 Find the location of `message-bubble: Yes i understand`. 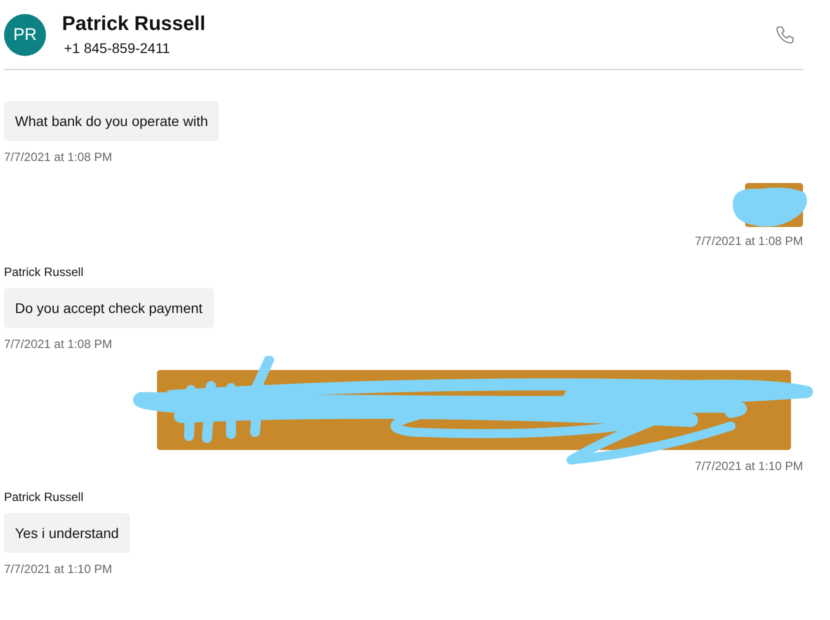

message-bubble: Yes i understand is located at coordinates (67, 533).